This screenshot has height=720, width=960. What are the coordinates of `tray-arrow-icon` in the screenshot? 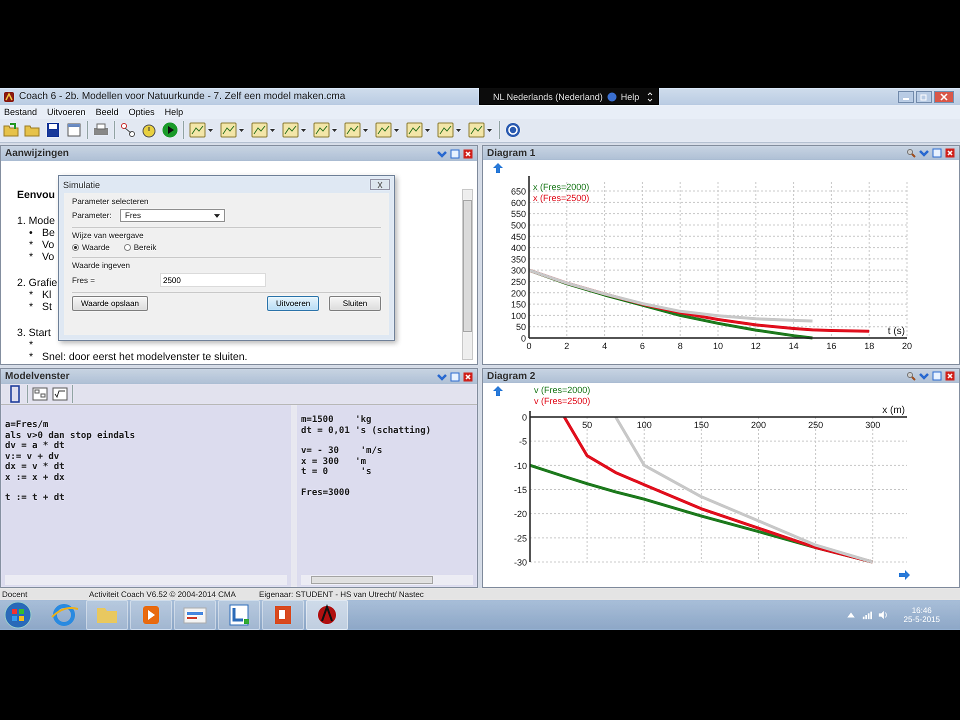 It's located at (851, 615).